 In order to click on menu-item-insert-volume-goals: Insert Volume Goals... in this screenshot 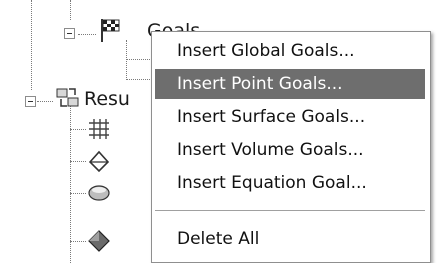, I will do `click(290, 150)`.